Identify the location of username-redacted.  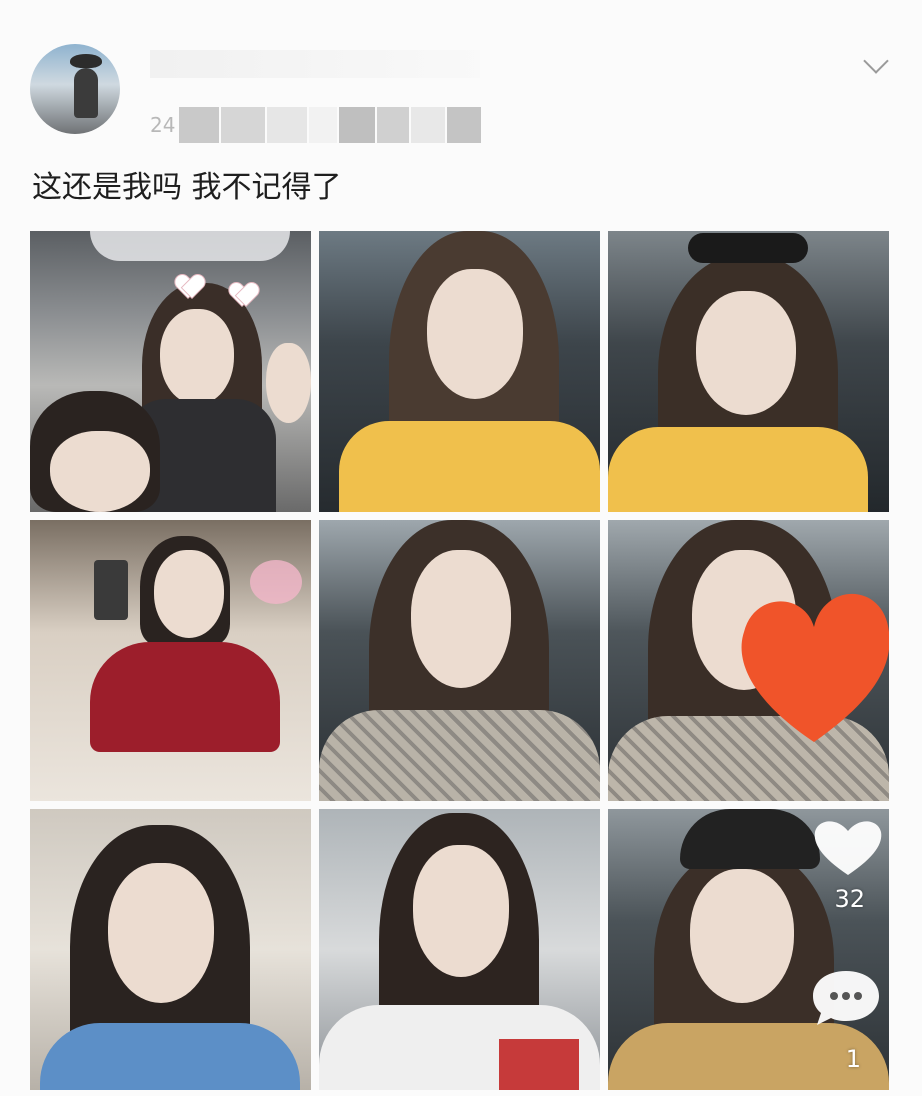
(315, 64).